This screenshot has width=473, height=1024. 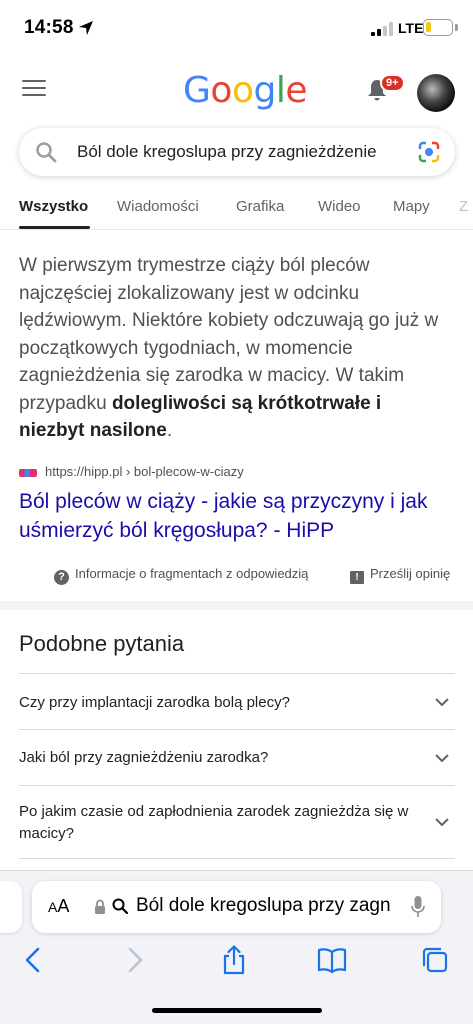 I want to click on feedback-icon: !, so click(x=357, y=577).